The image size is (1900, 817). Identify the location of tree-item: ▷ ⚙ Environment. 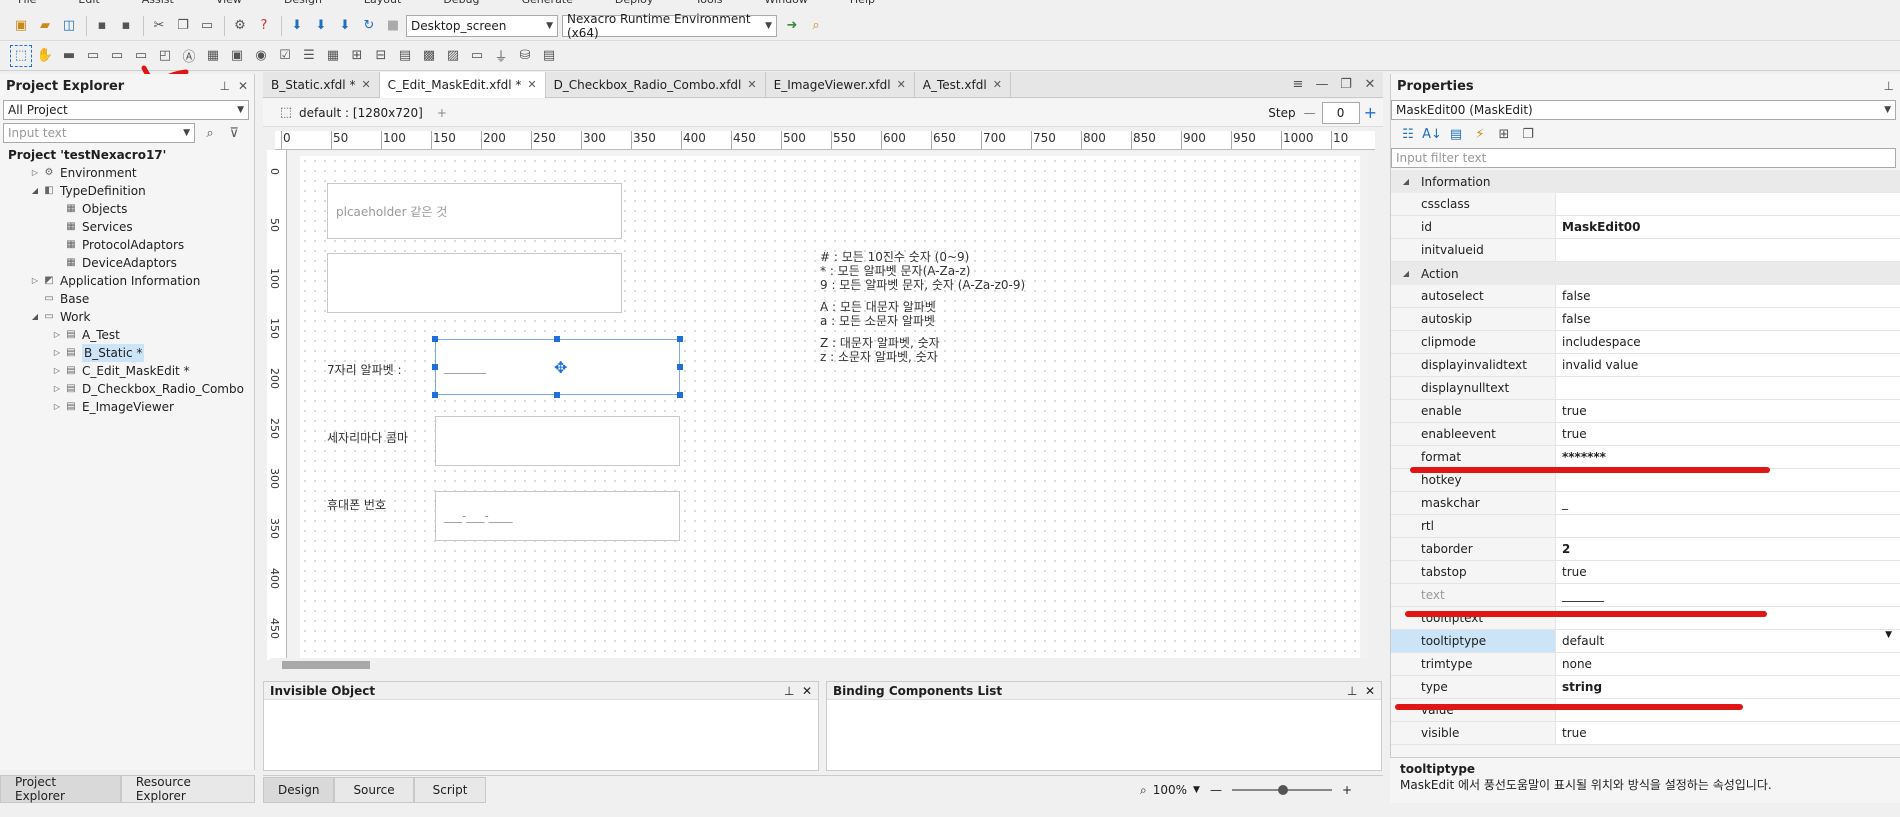
(127, 173).